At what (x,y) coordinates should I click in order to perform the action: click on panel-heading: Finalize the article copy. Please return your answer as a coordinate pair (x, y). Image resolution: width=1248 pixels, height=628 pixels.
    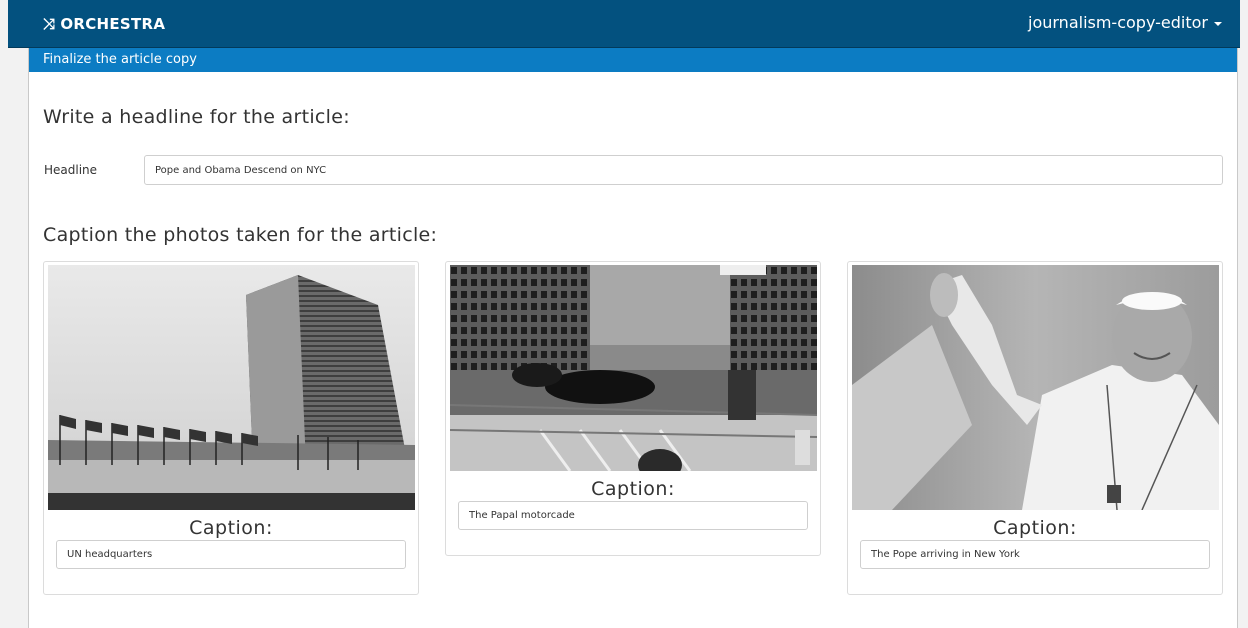
    Looking at the image, I should click on (633, 60).